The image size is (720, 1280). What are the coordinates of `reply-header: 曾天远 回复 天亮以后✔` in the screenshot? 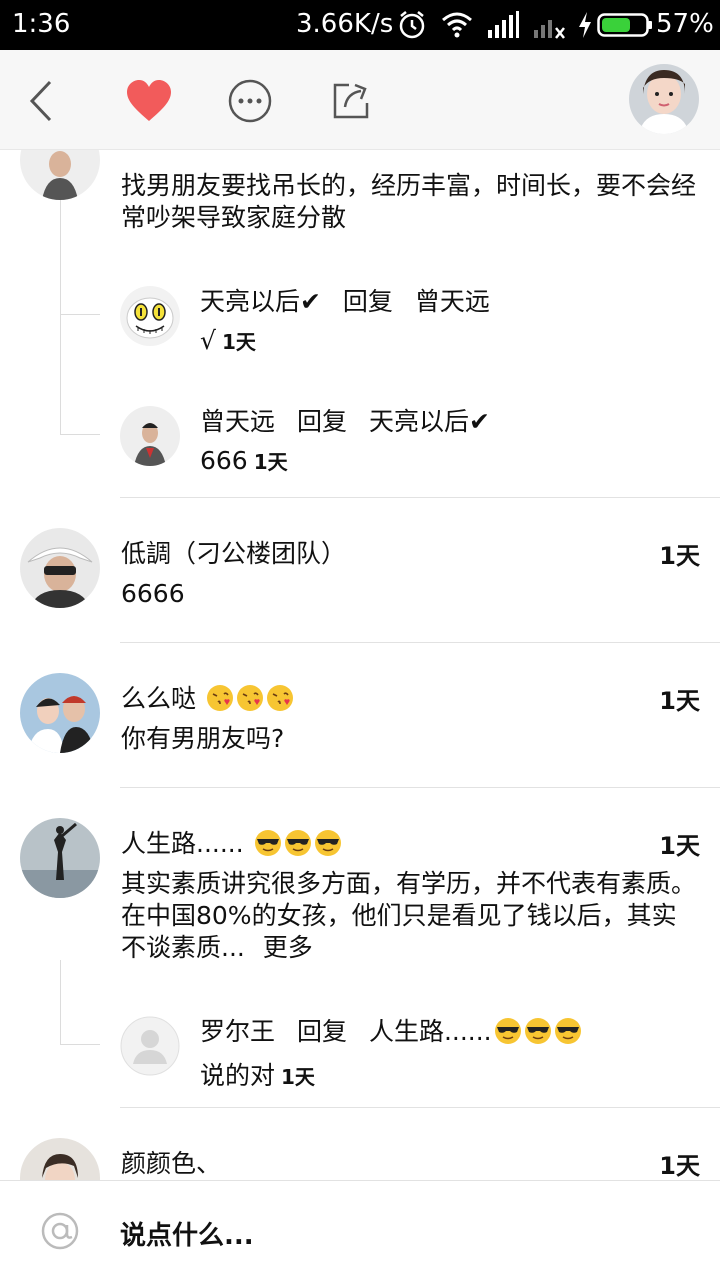 It's located at (345, 420).